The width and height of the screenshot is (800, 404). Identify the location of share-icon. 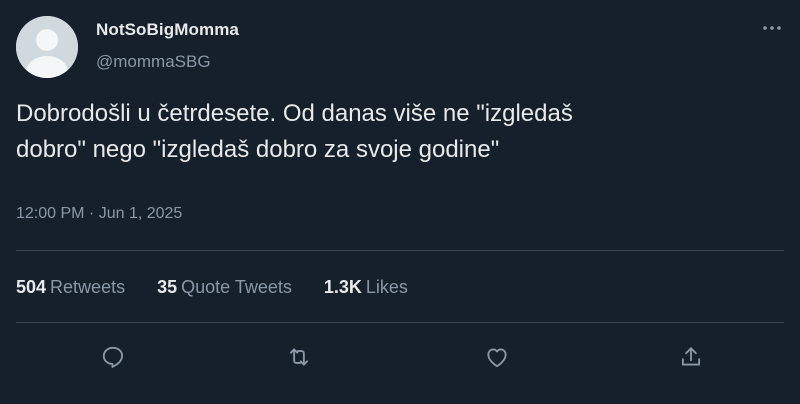
(691, 357).